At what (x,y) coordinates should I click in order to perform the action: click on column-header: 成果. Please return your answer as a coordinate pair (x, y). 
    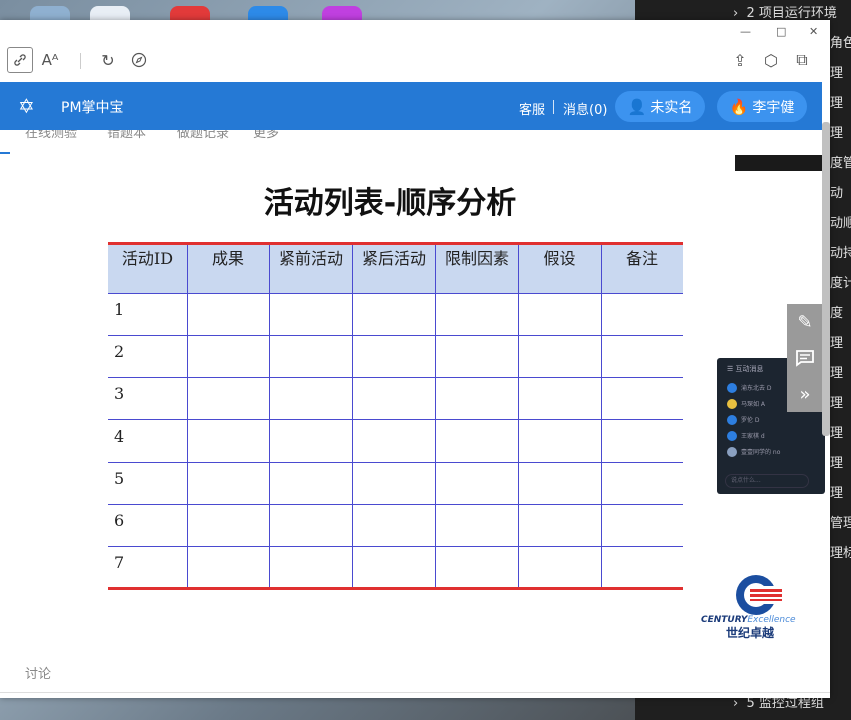
    Looking at the image, I should click on (227, 258).